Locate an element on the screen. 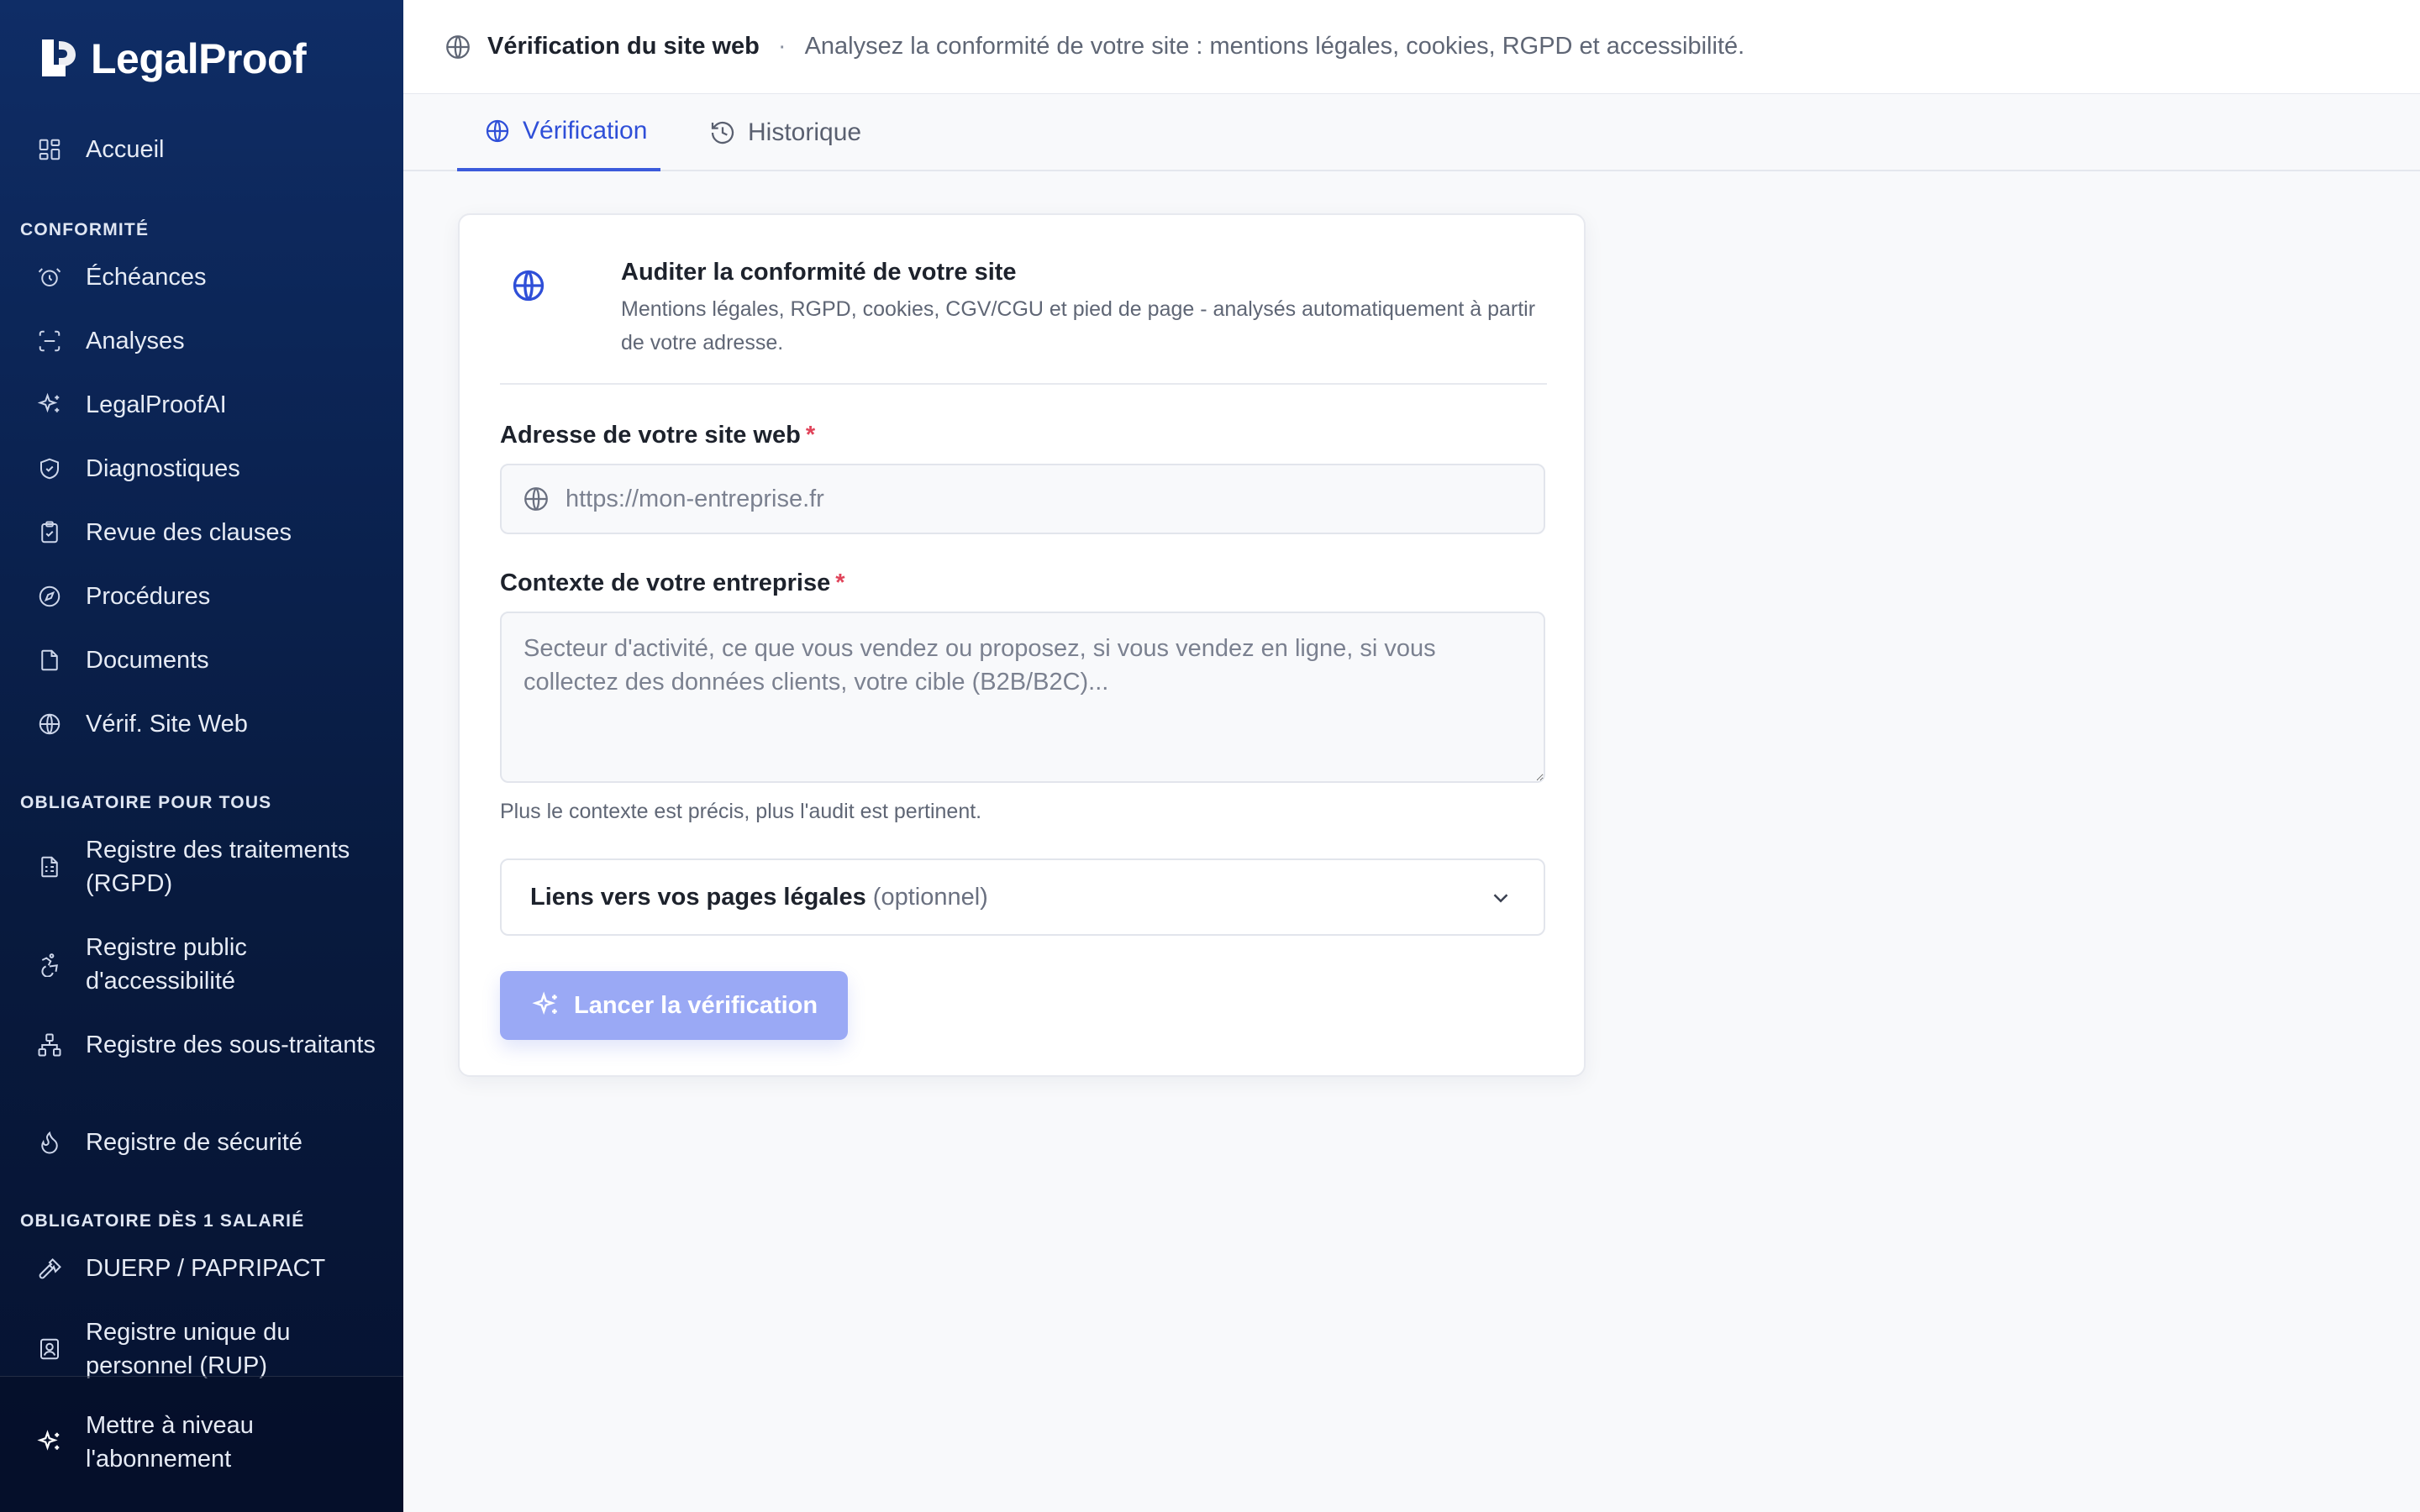 The image size is (2420, 1512). sidebar-item-label: Vérif. Site Web is located at coordinates (167, 724).